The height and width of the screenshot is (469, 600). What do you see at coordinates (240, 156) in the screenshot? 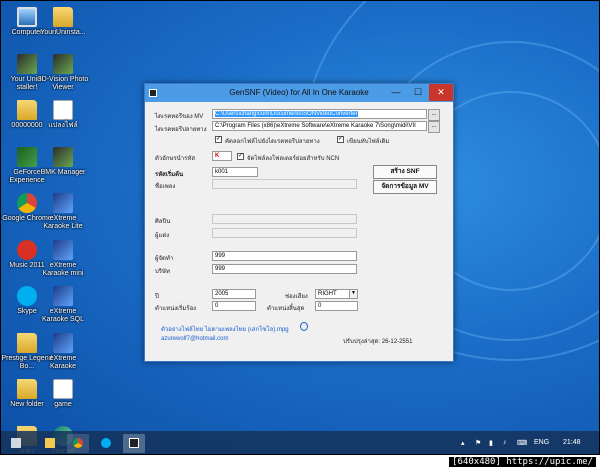
I see `ncn-checkbox: ✓` at bounding box center [240, 156].